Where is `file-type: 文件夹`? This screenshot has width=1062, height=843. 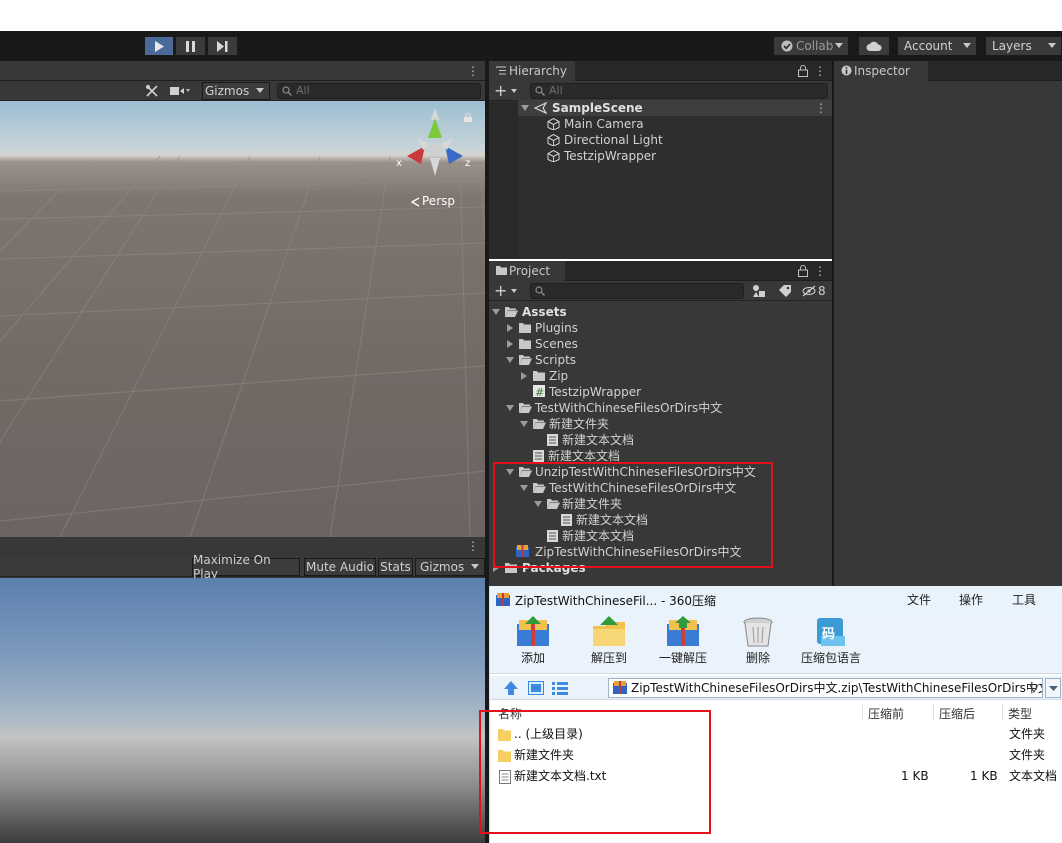
file-type: 文件夹 is located at coordinates (1027, 734).